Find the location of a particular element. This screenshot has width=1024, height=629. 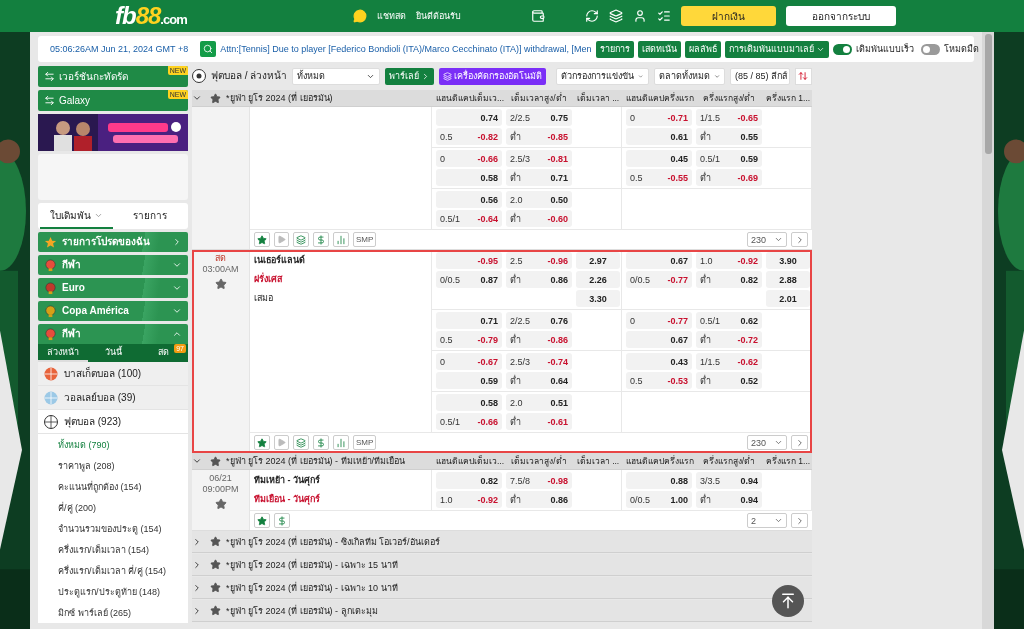

market-count-select: 230 is located at coordinates (767, 239).